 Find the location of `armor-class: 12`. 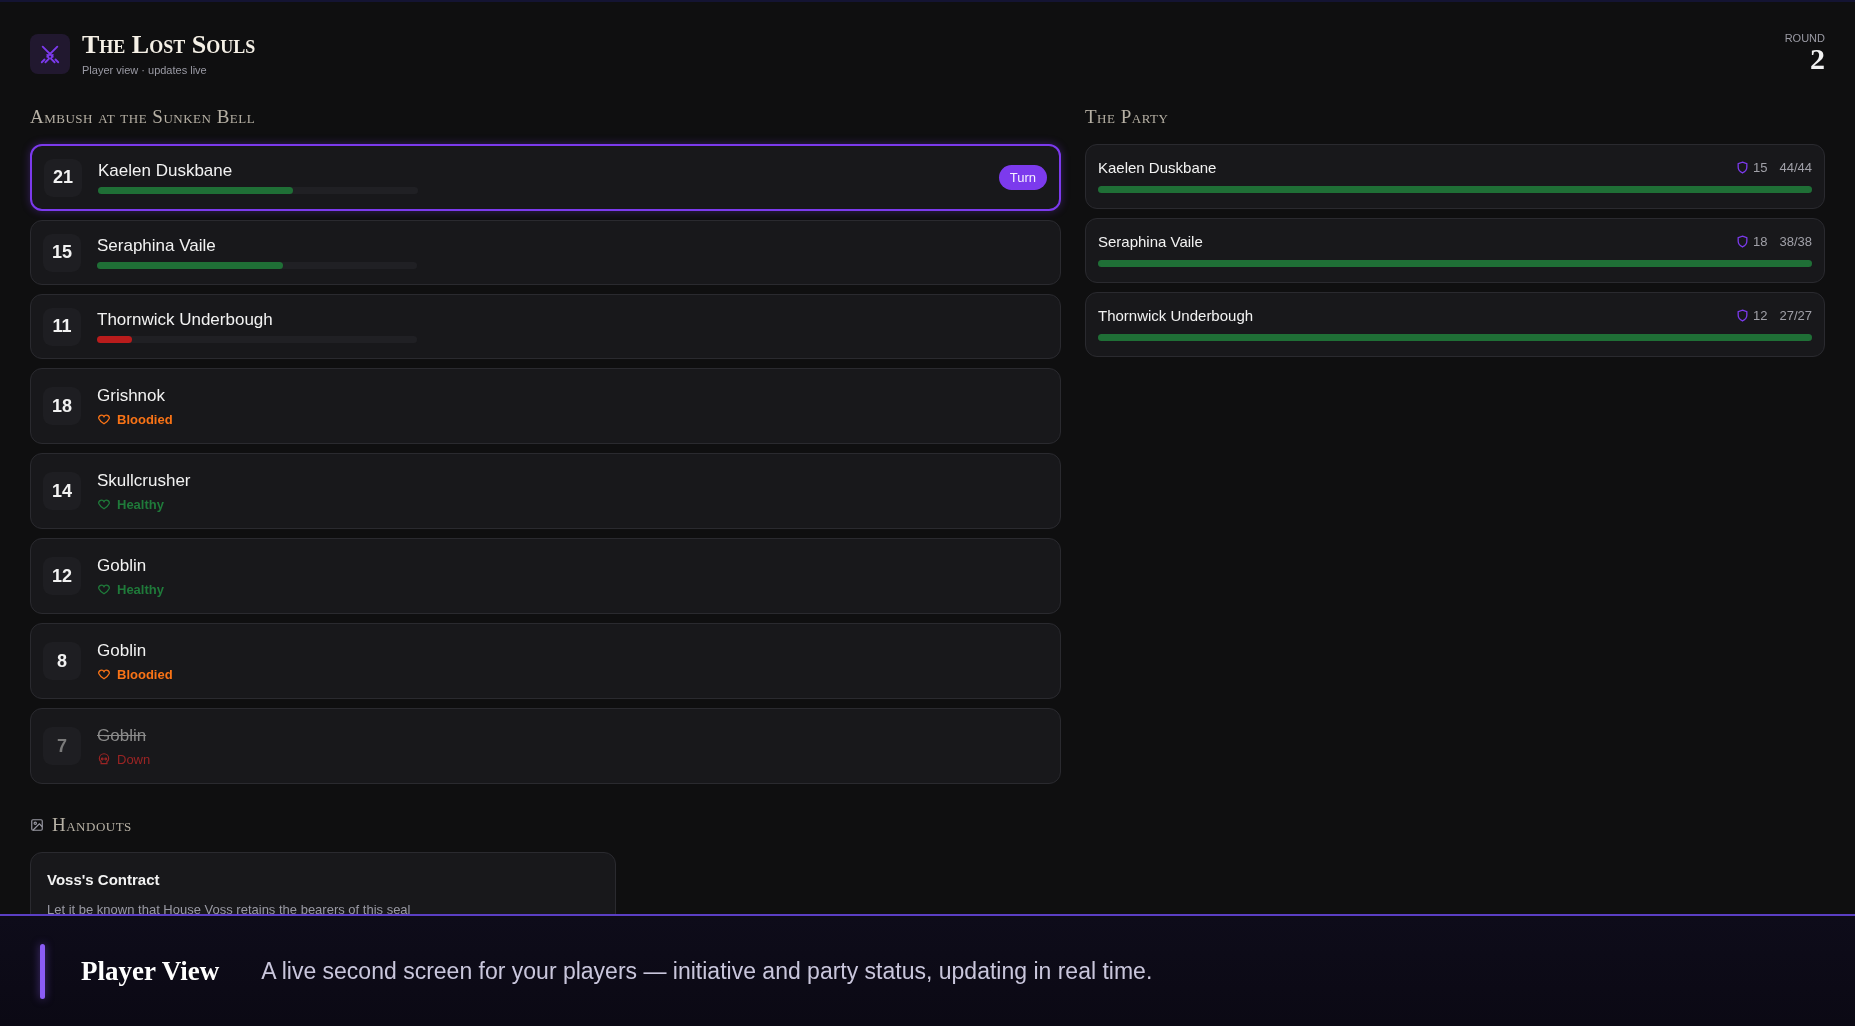

armor-class: 12 is located at coordinates (1760, 315).